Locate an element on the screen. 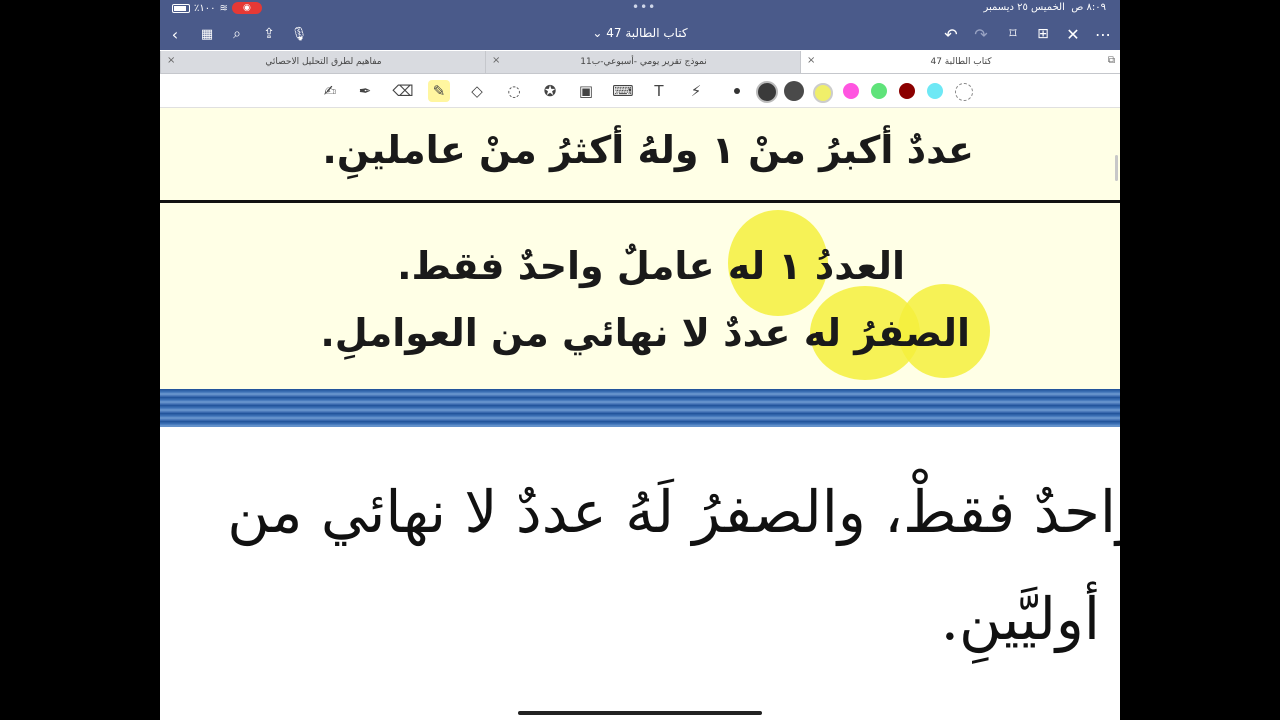 Image resolution: width=1280 pixels, height=720 pixels. more-icon: ⋯ is located at coordinates (1103, 34).